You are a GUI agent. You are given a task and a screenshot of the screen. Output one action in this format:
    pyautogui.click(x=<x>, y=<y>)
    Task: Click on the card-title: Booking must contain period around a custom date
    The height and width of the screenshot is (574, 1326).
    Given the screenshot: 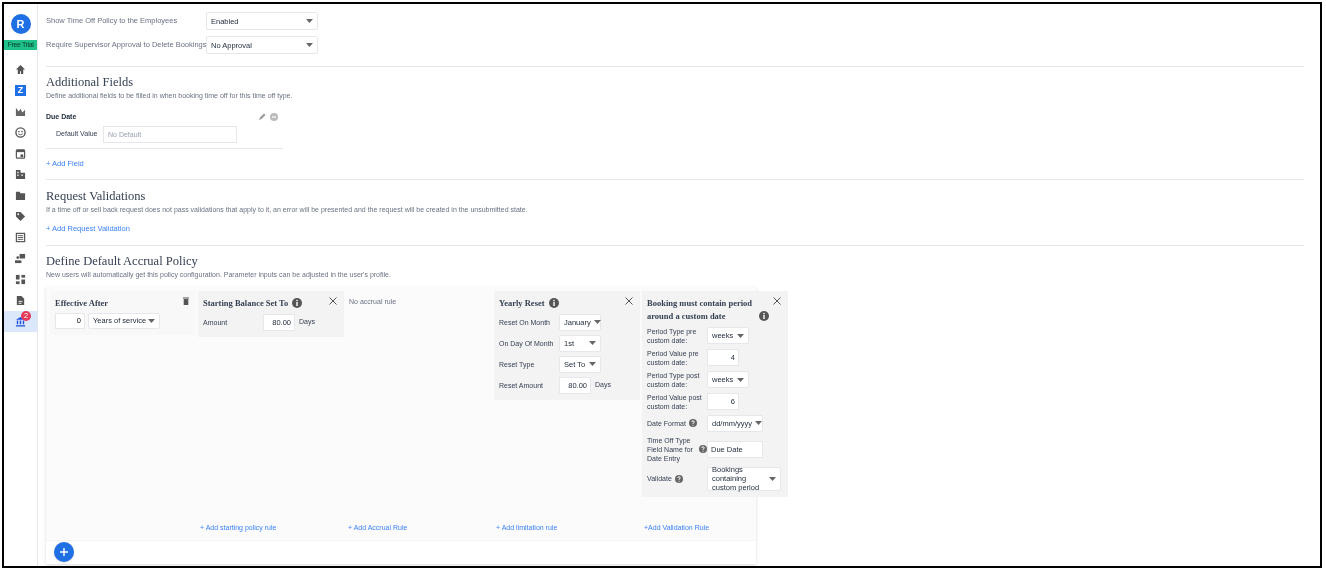 What is the action you would take?
    pyautogui.click(x=700, y=309)
    